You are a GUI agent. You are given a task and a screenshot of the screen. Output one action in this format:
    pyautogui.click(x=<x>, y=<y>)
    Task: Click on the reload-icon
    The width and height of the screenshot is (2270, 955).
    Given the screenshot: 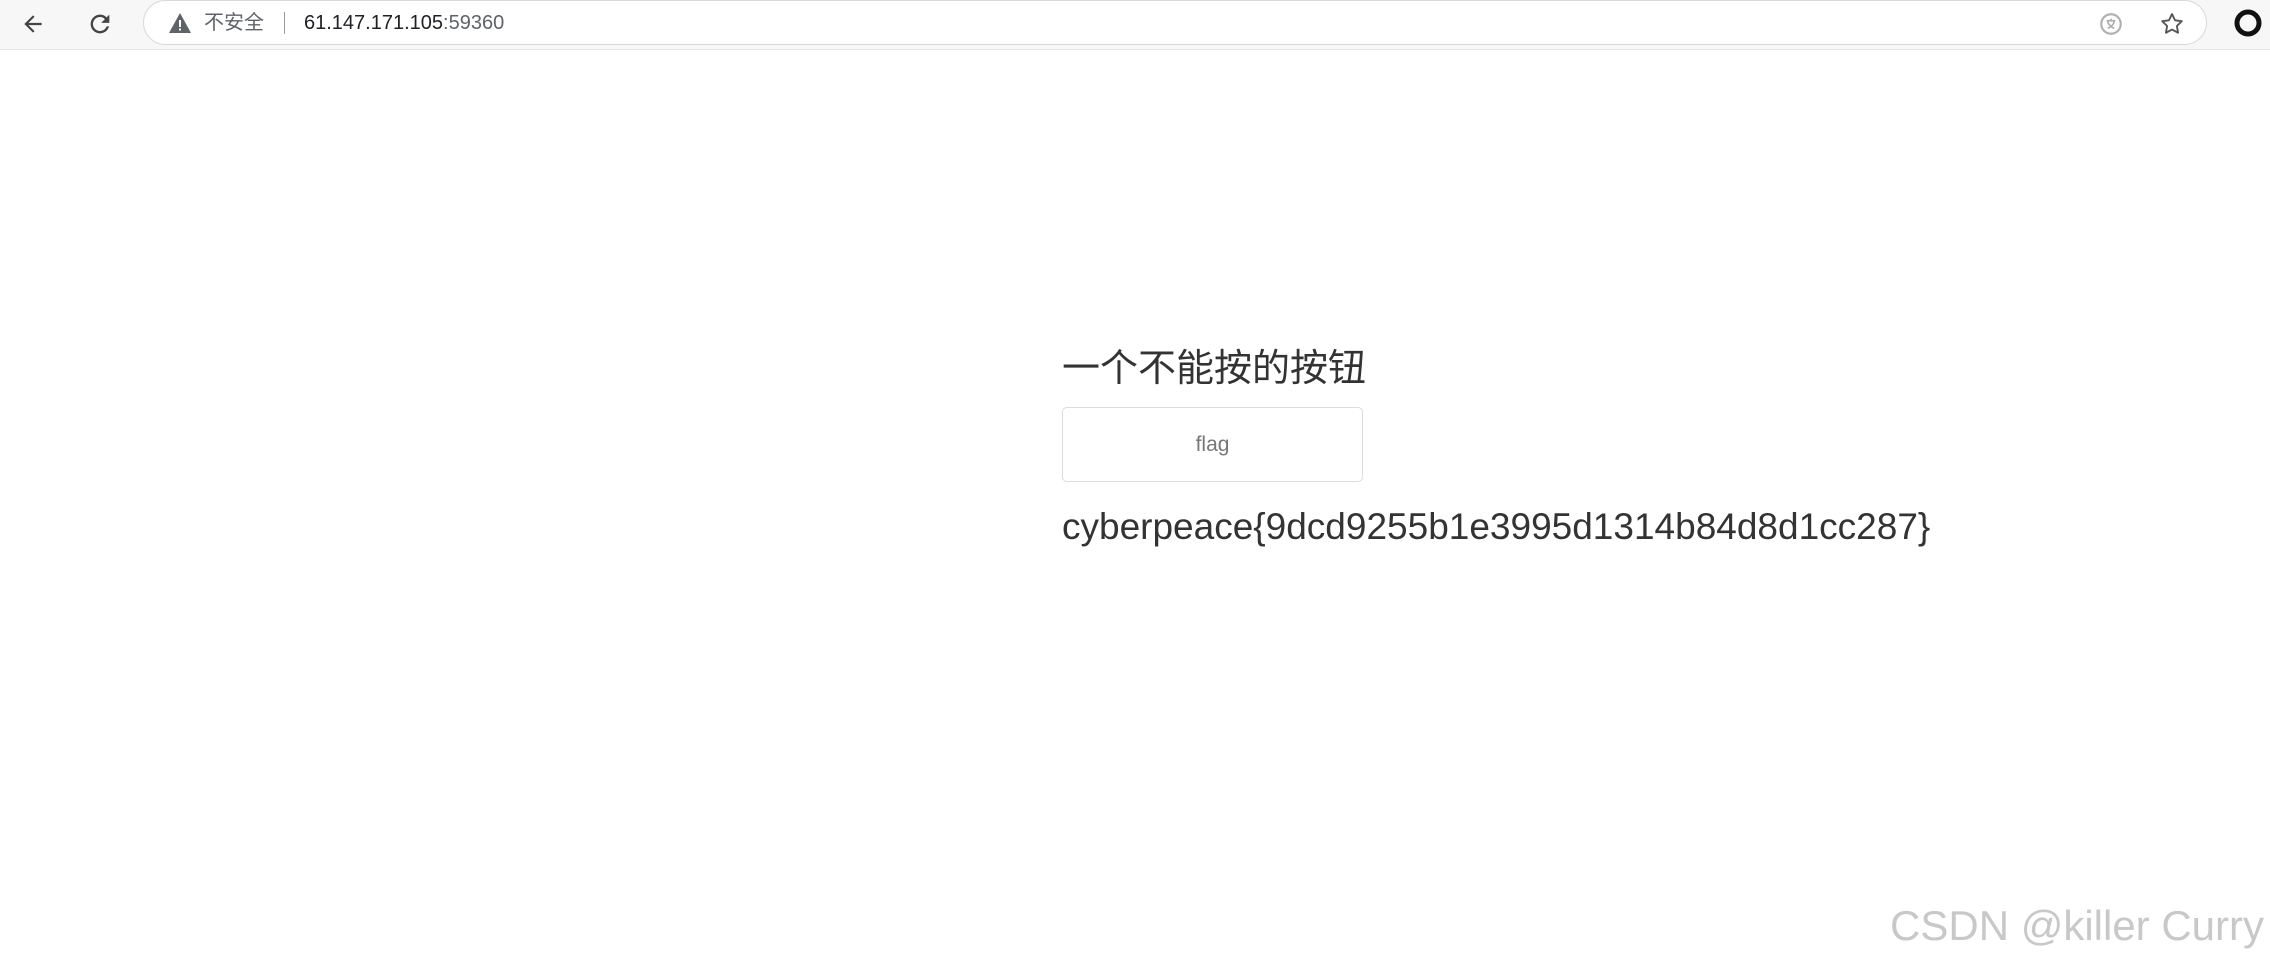 What is the action you would take?
    pyautogui.click(x=100, y=24)
    